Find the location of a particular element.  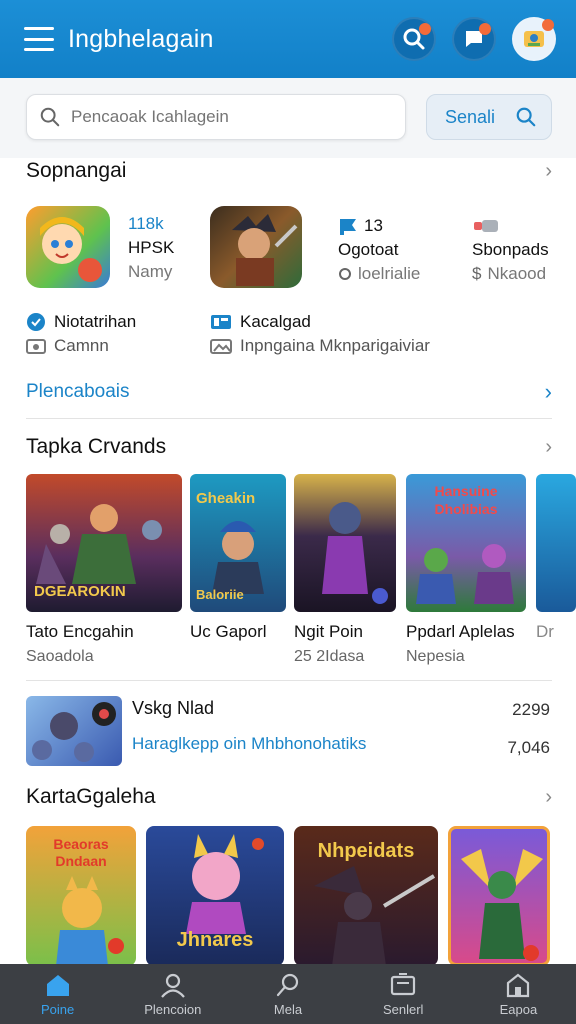

nav-home: Poine is located at coordinates (57, 994).